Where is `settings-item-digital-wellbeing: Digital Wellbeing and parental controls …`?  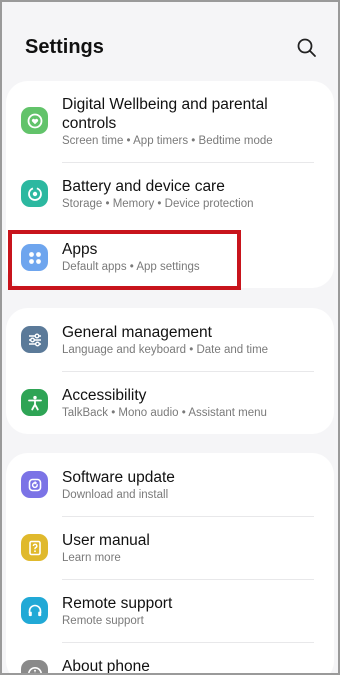
settings-item-digital-wellbeing: Digital Wellbeing and parental controls … is located at coordinates (170, 122).